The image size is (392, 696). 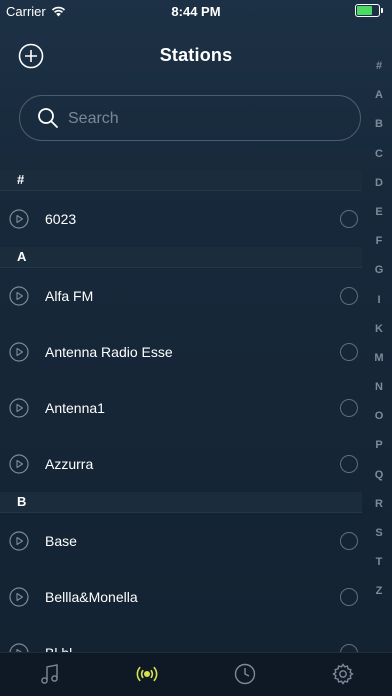 What do you see at coordinates (181, 408) in the screenshot?
I see `station-row: Antenna1` at bounding box center [181, 408].